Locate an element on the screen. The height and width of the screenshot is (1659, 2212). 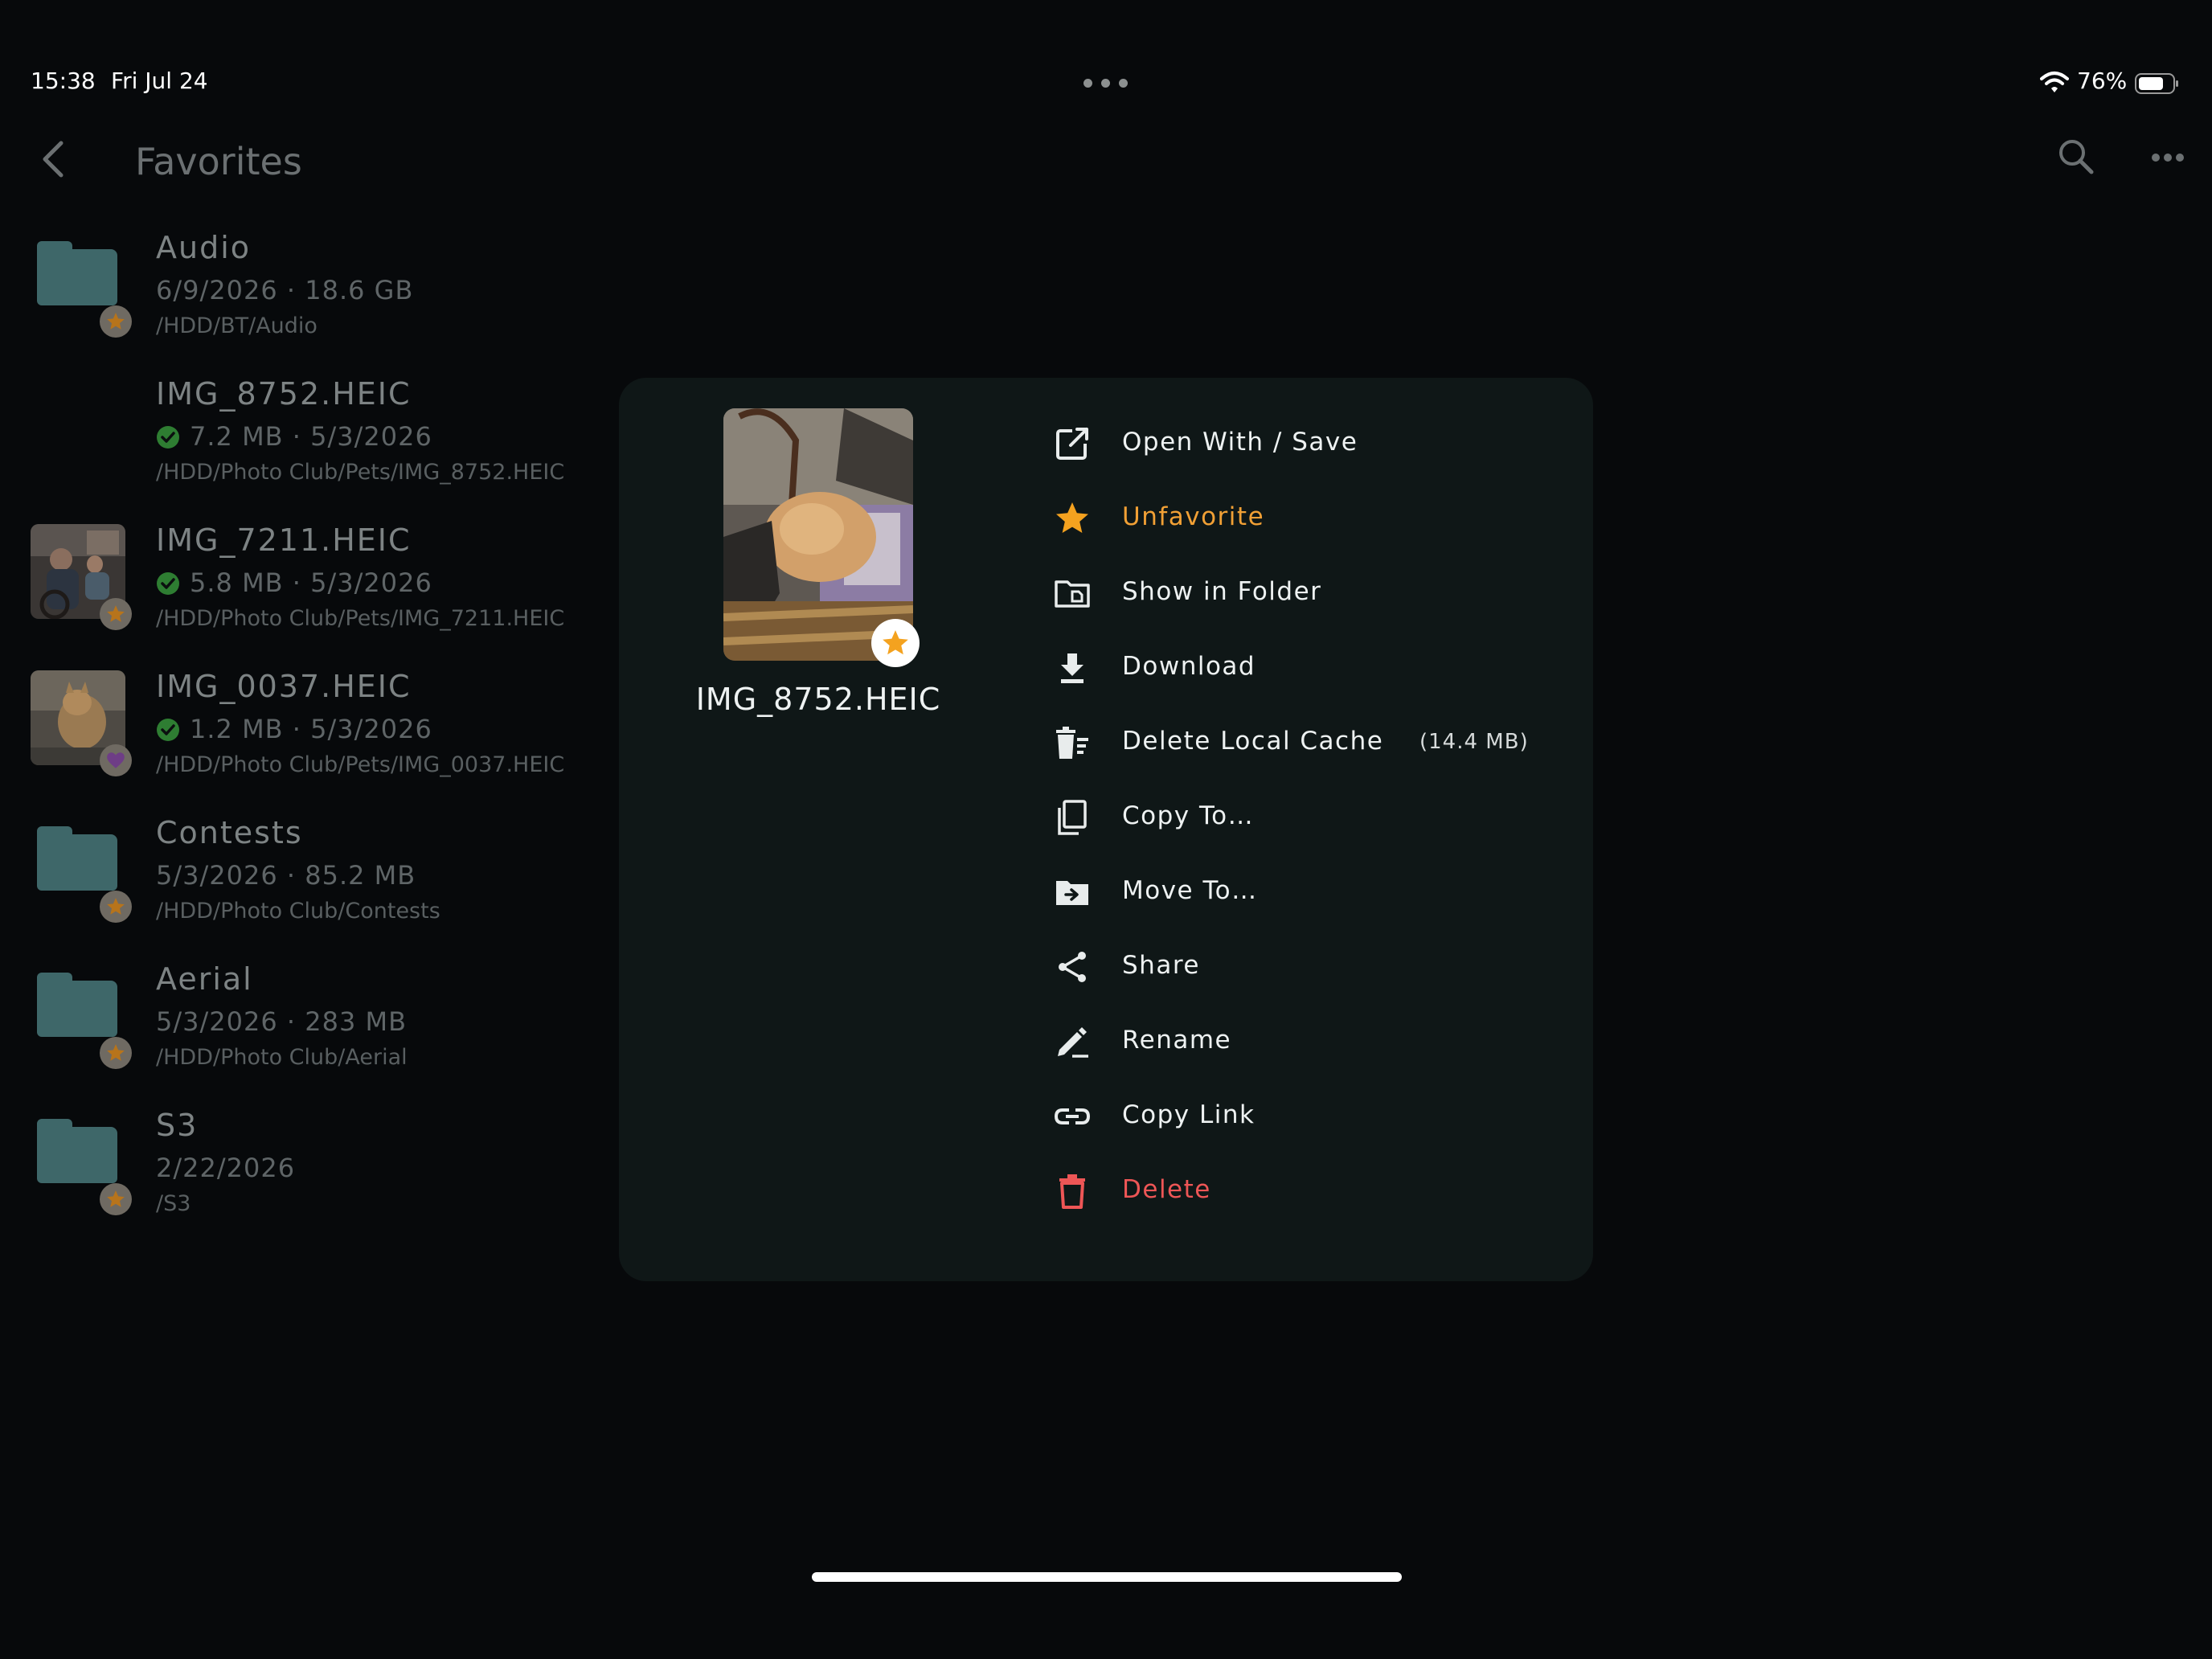
page-title: Favorites is located at coordinates (218, 161).